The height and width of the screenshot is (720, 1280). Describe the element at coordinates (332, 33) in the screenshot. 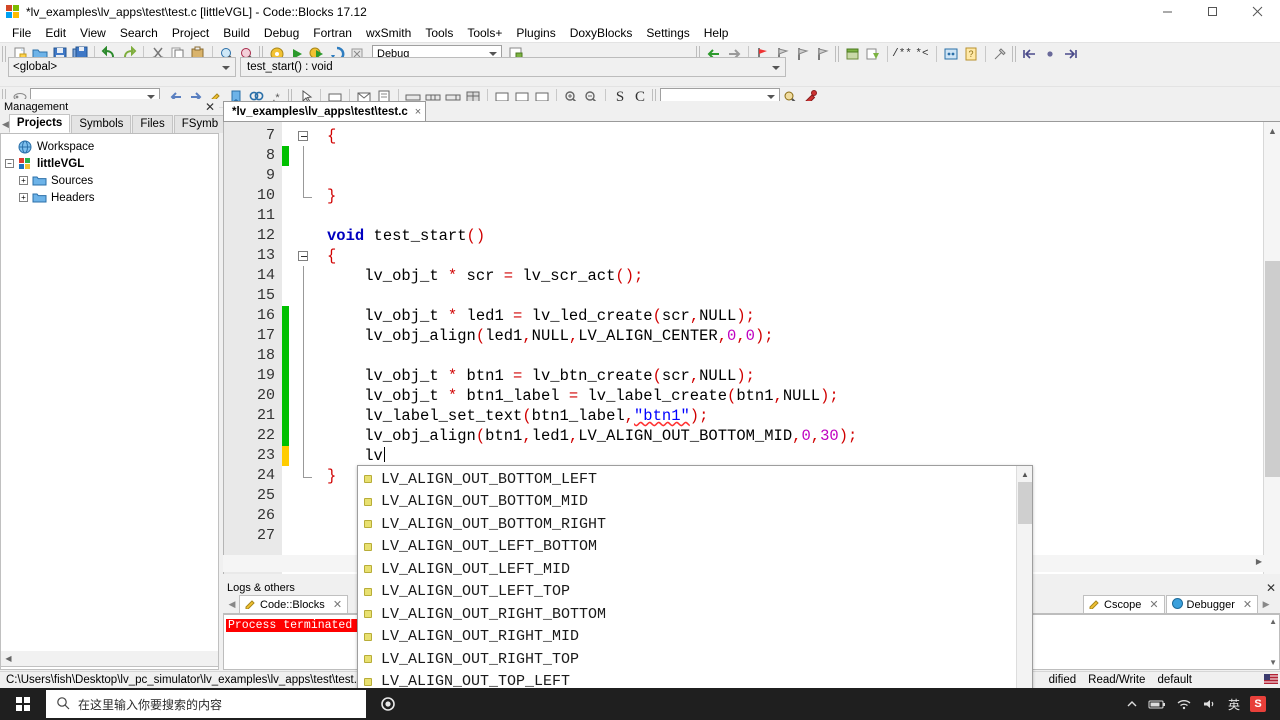

I see `menu-fortran: Fortran` at that location.